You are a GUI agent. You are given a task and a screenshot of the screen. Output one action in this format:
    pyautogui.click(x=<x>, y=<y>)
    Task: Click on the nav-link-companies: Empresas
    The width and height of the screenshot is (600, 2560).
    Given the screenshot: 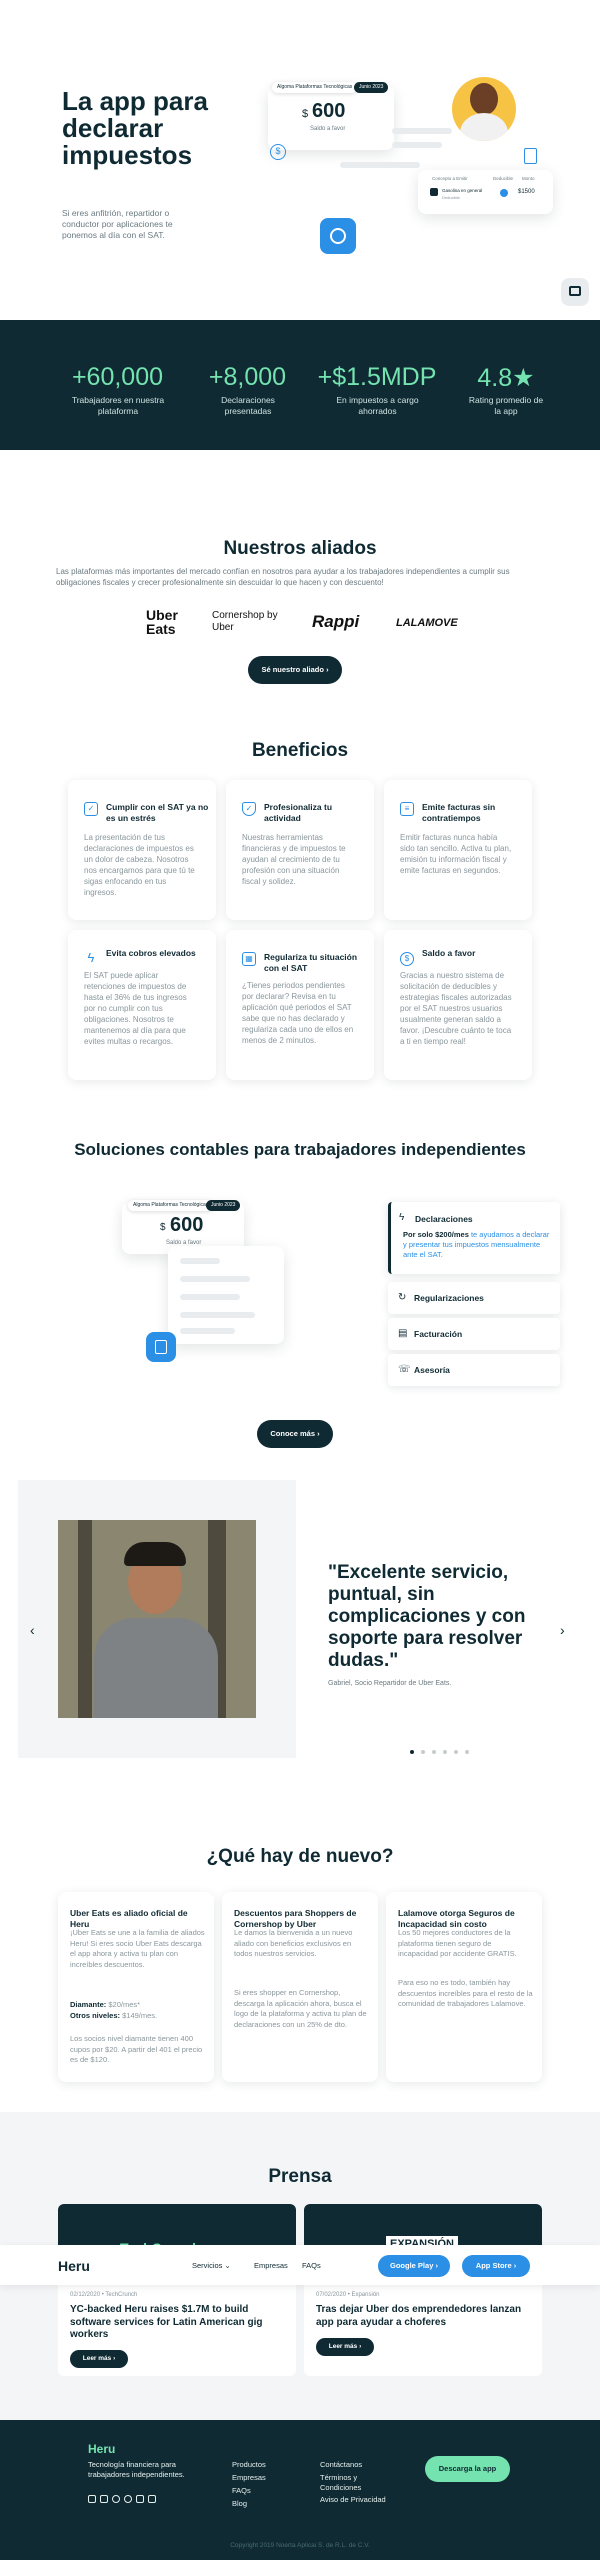 What is the action you would take?
    pyautogui.click(x=271, y=2265)
    